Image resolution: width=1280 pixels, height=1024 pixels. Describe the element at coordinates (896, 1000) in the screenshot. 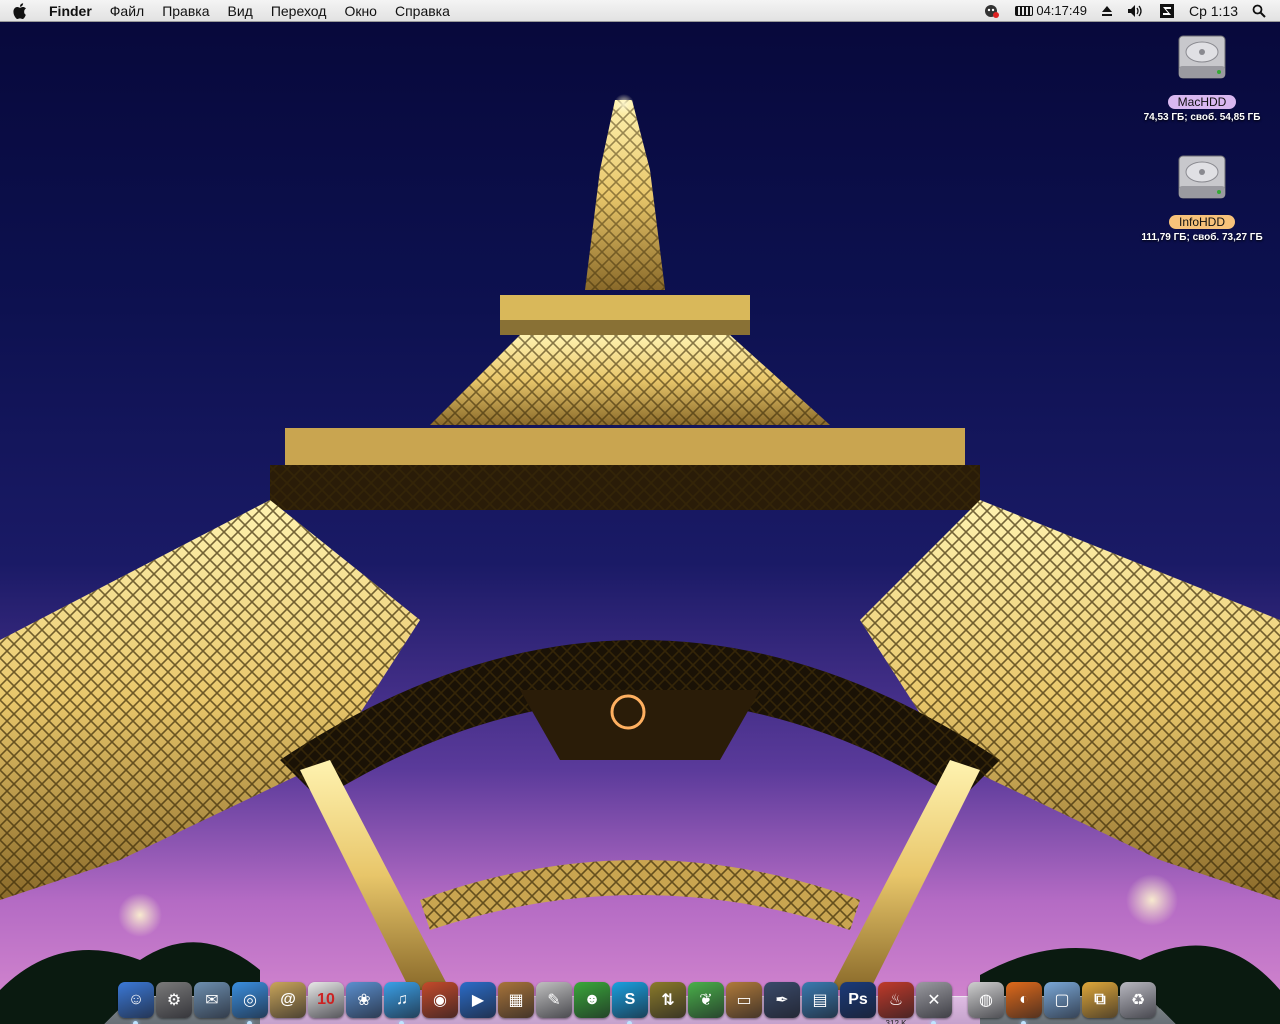

I see `dock-item-glyph: ♨` at that location.